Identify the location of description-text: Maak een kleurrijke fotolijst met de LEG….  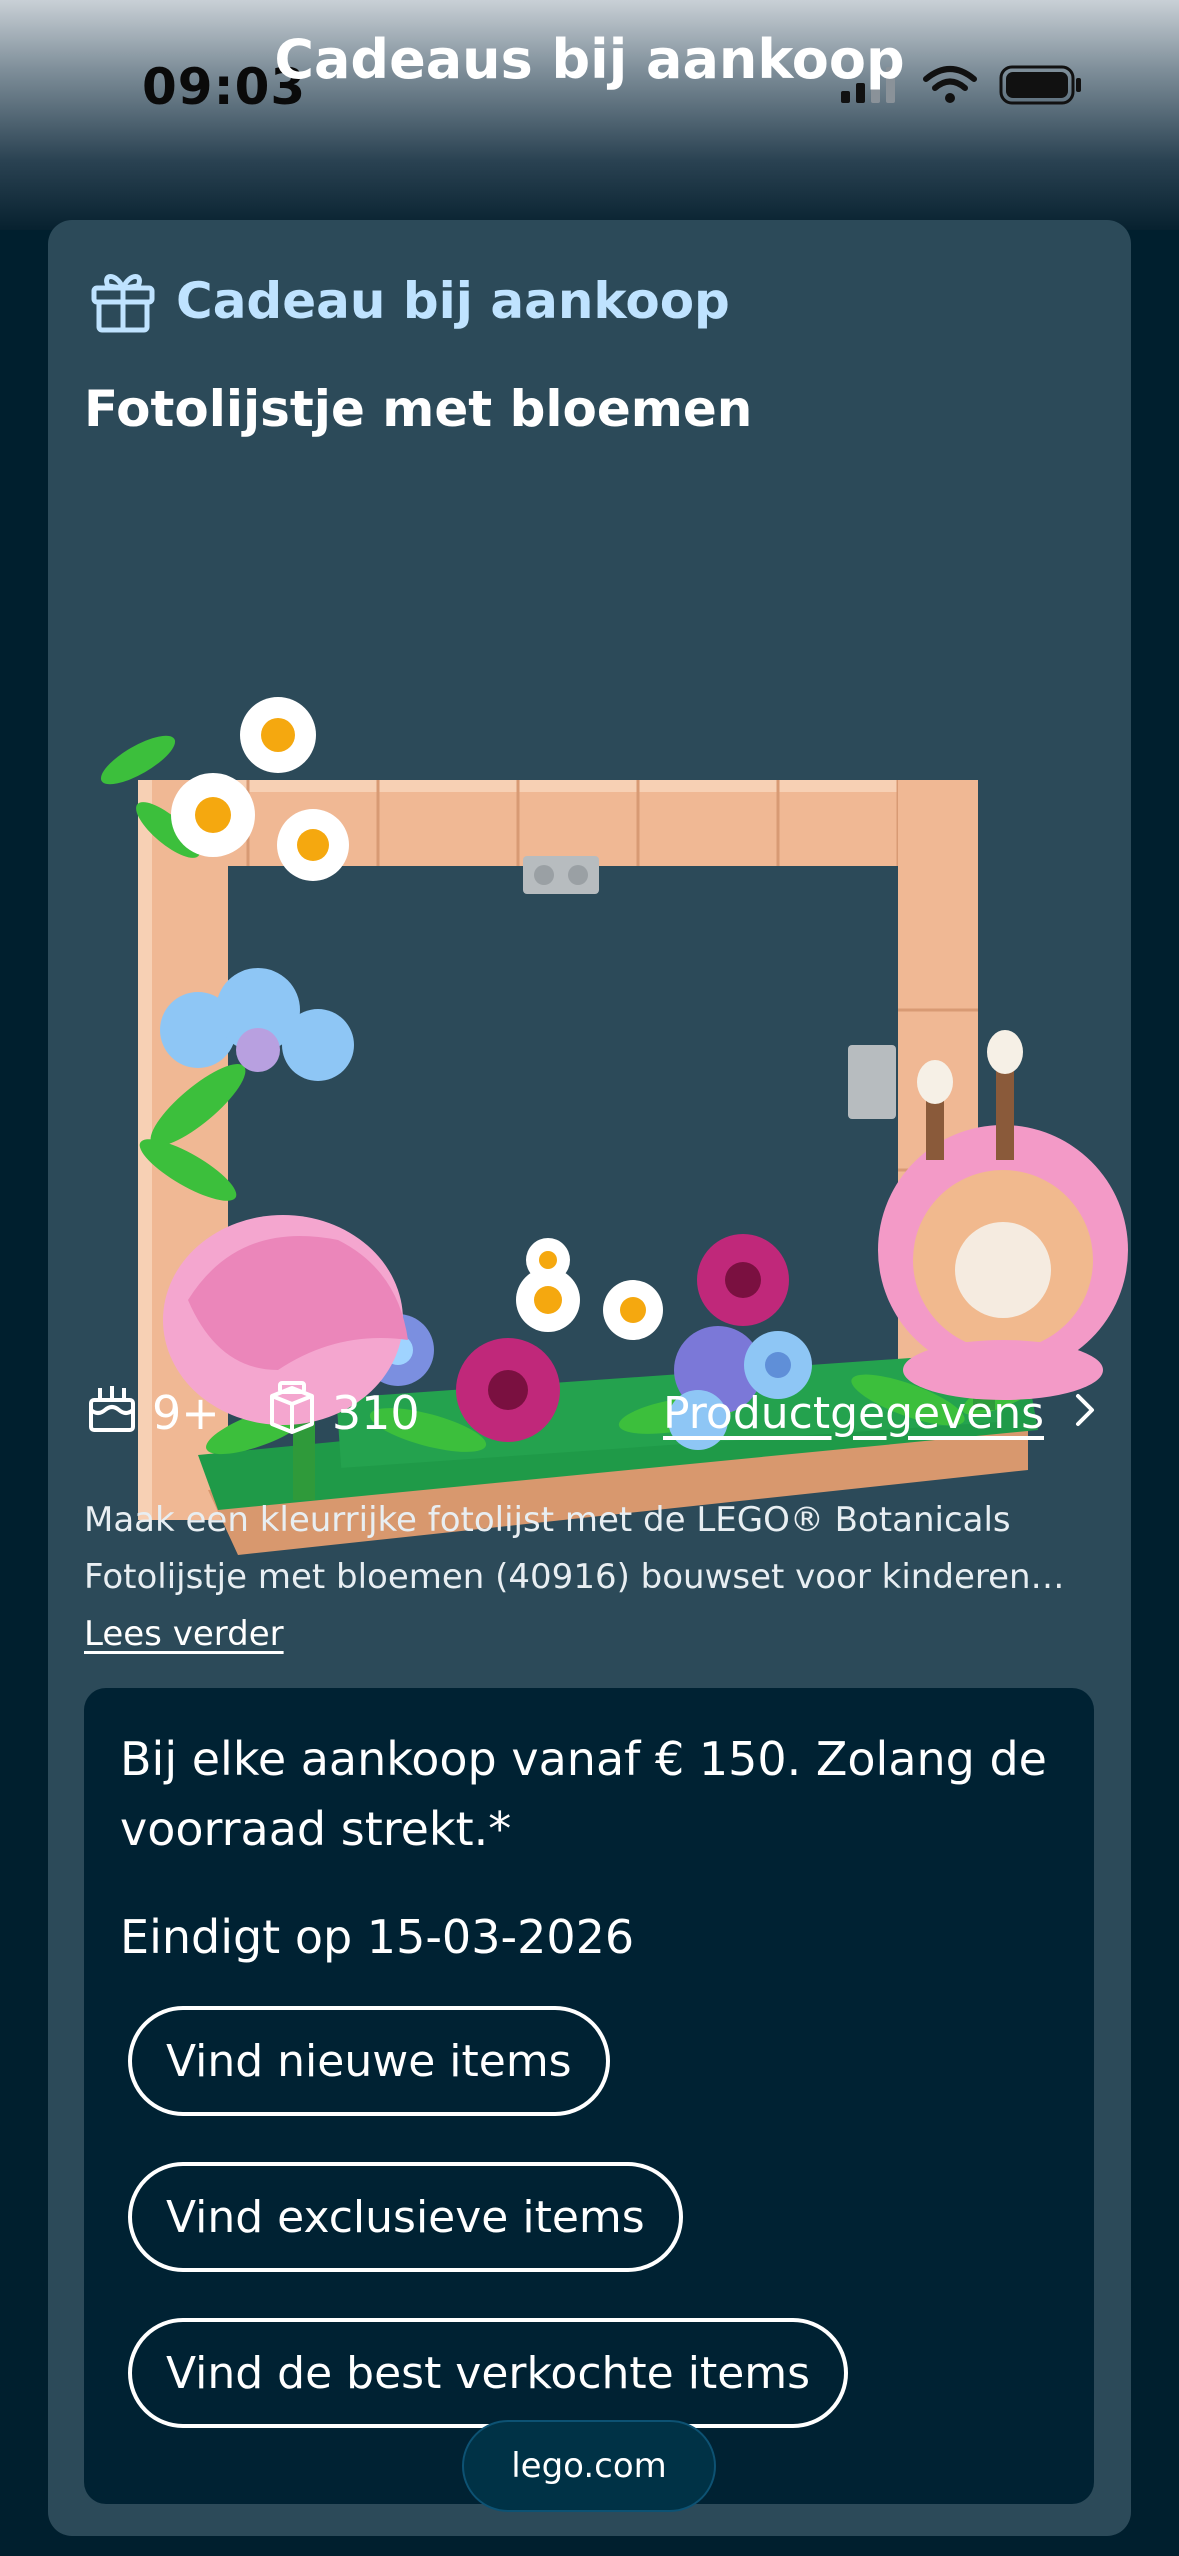
(574, 1548).